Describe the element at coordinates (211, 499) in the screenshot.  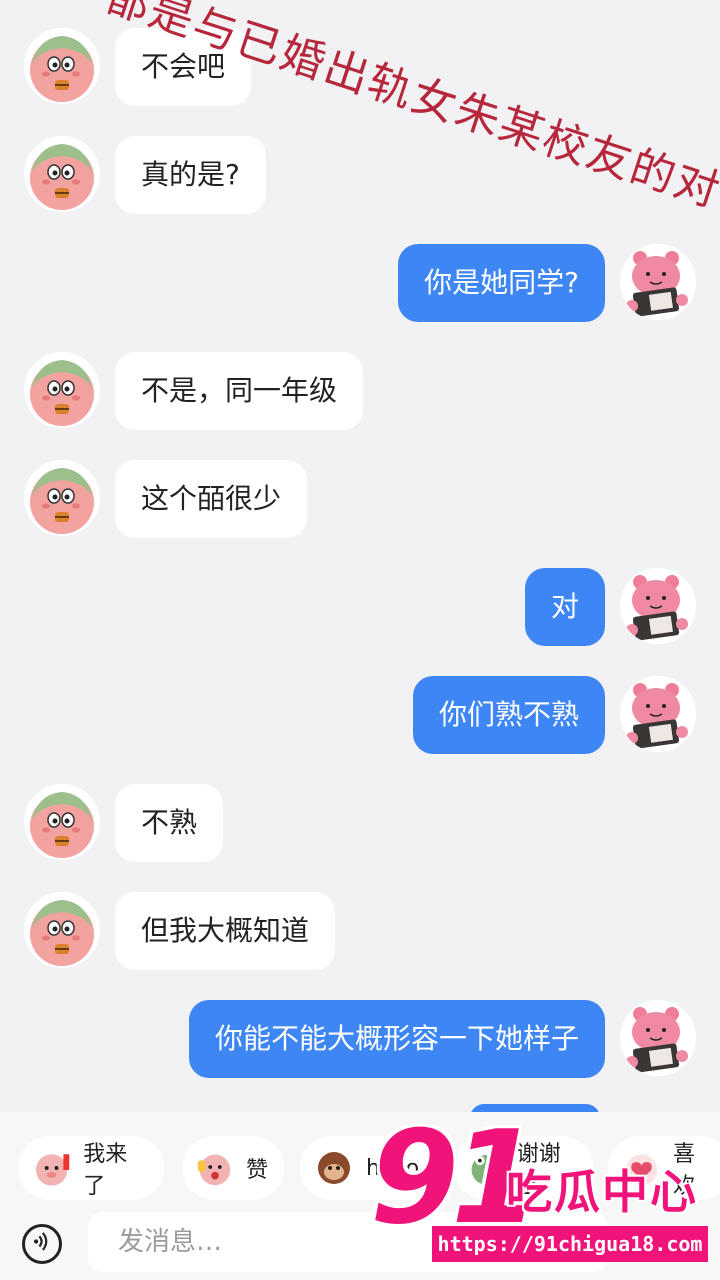
I see `incoming-message: 这个皕很少` at that location.